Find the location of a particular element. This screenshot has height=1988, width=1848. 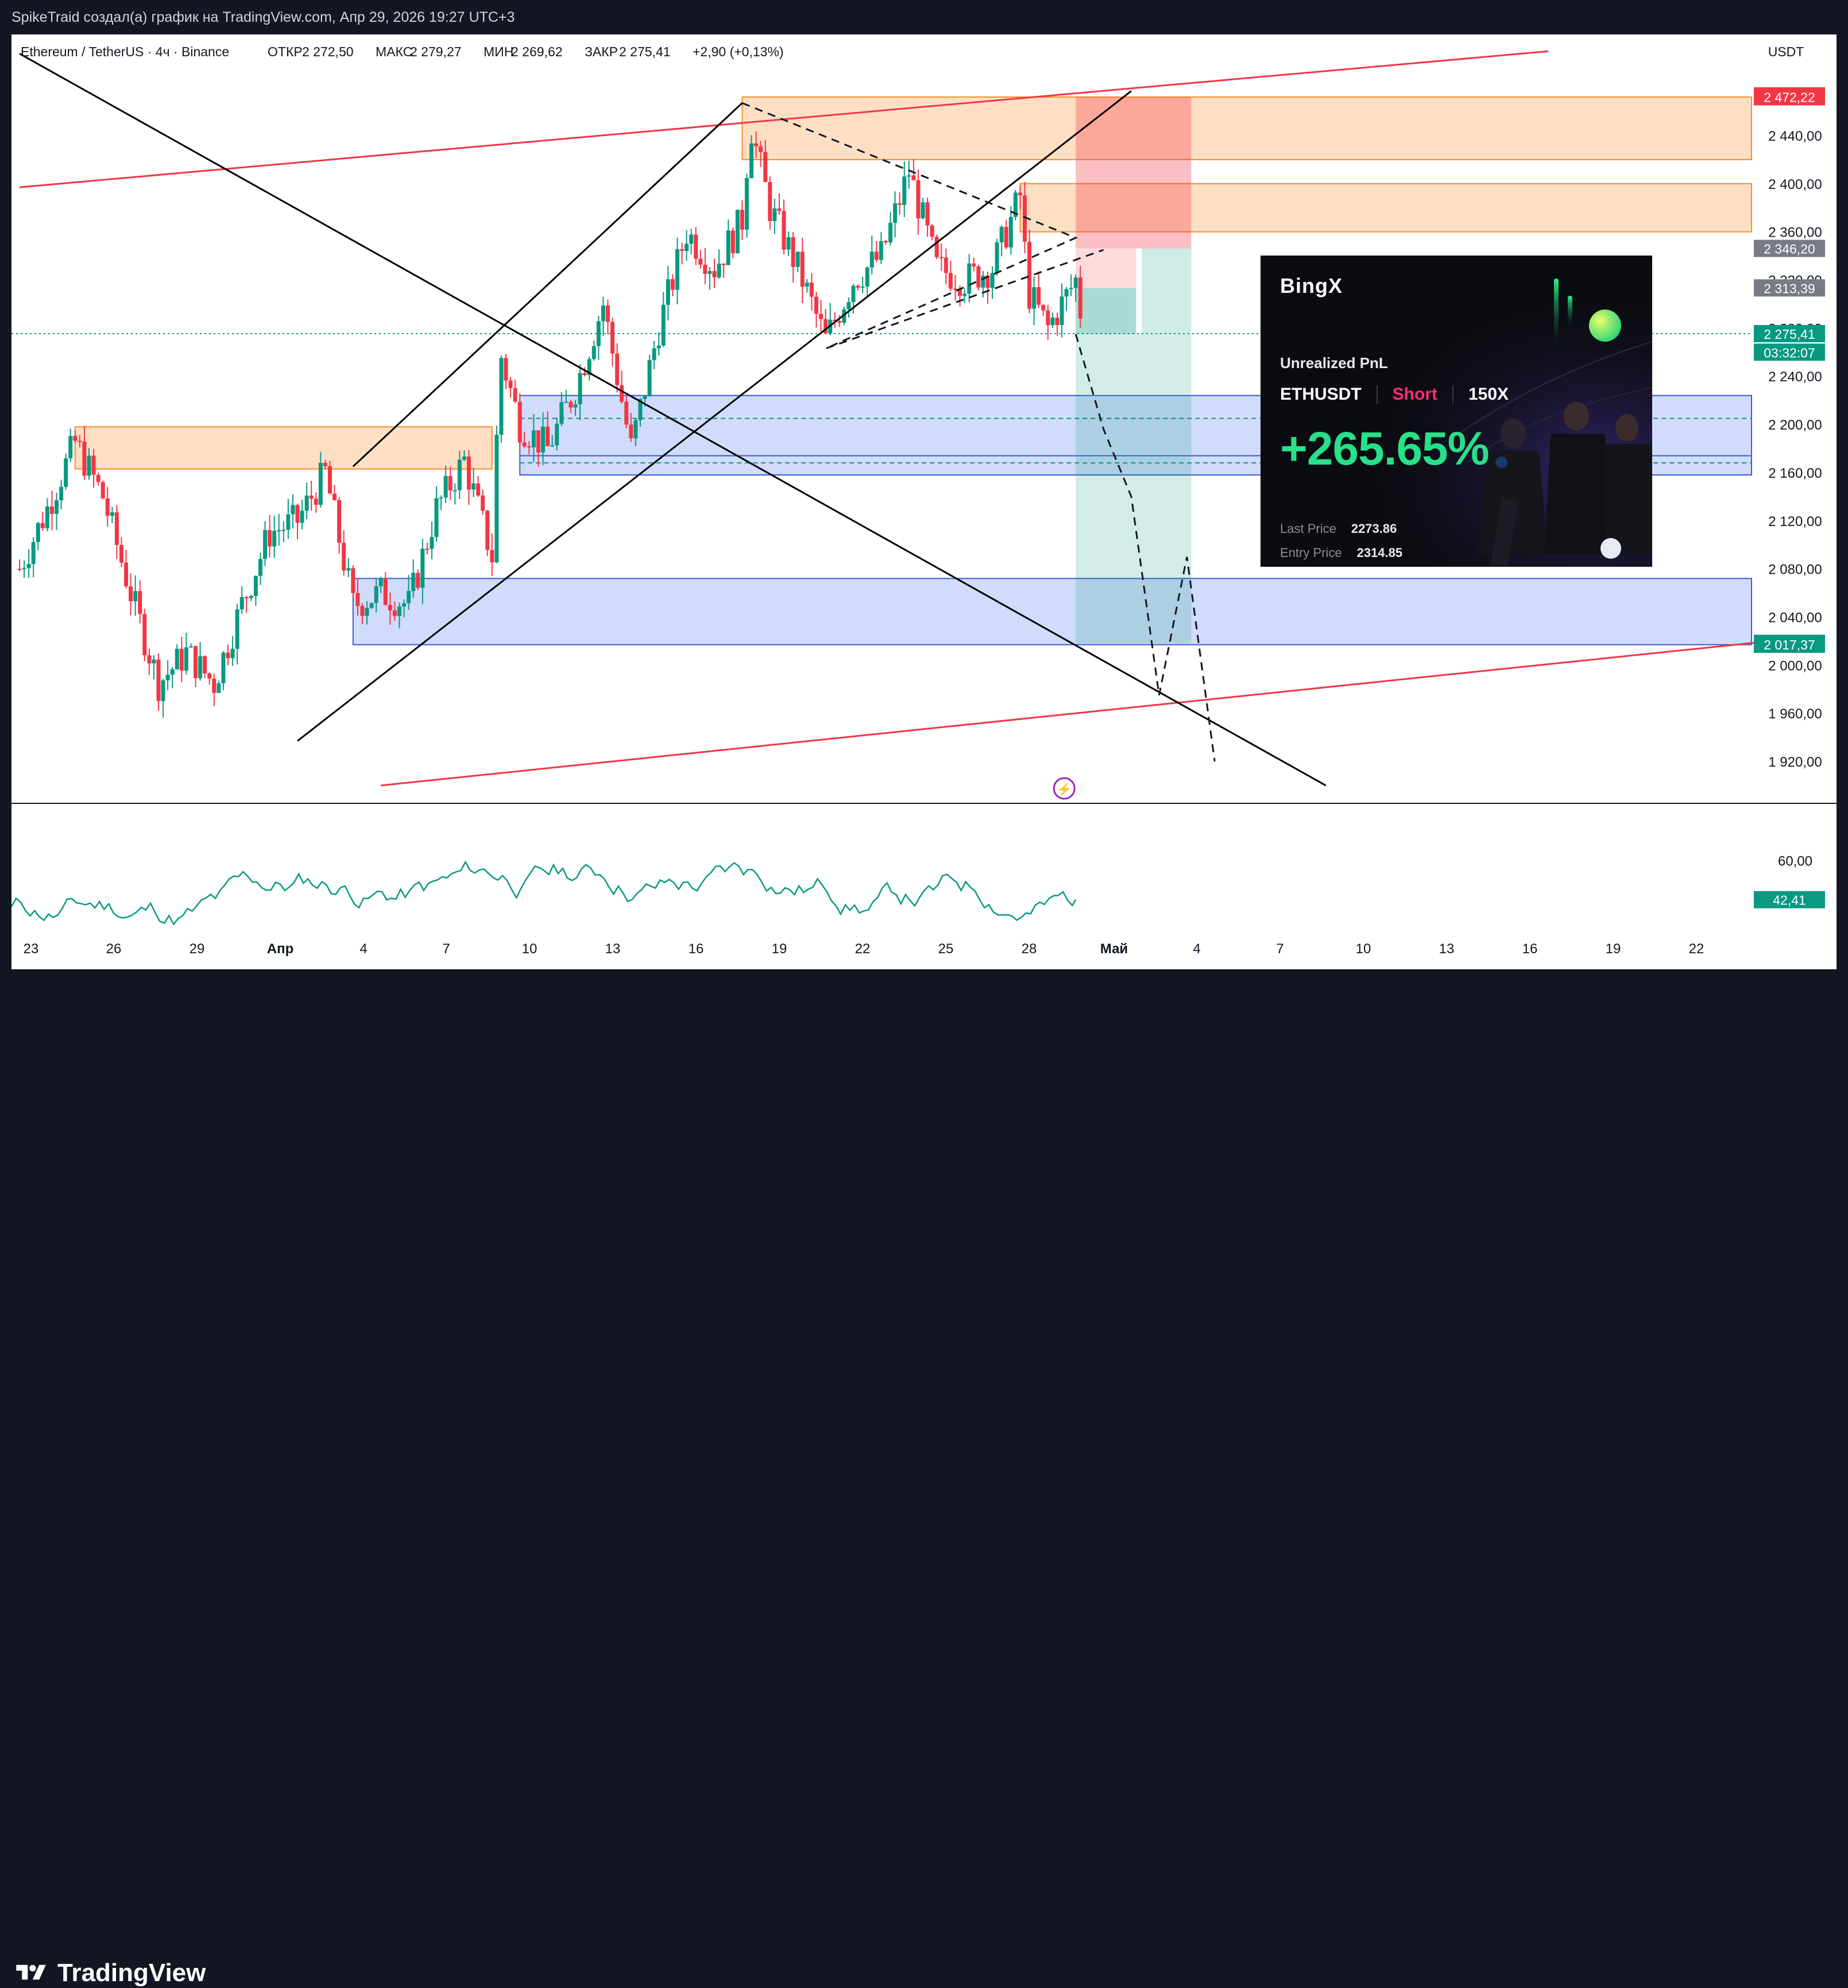

time-axis-label: 16 is located at coordinates (696, 949).